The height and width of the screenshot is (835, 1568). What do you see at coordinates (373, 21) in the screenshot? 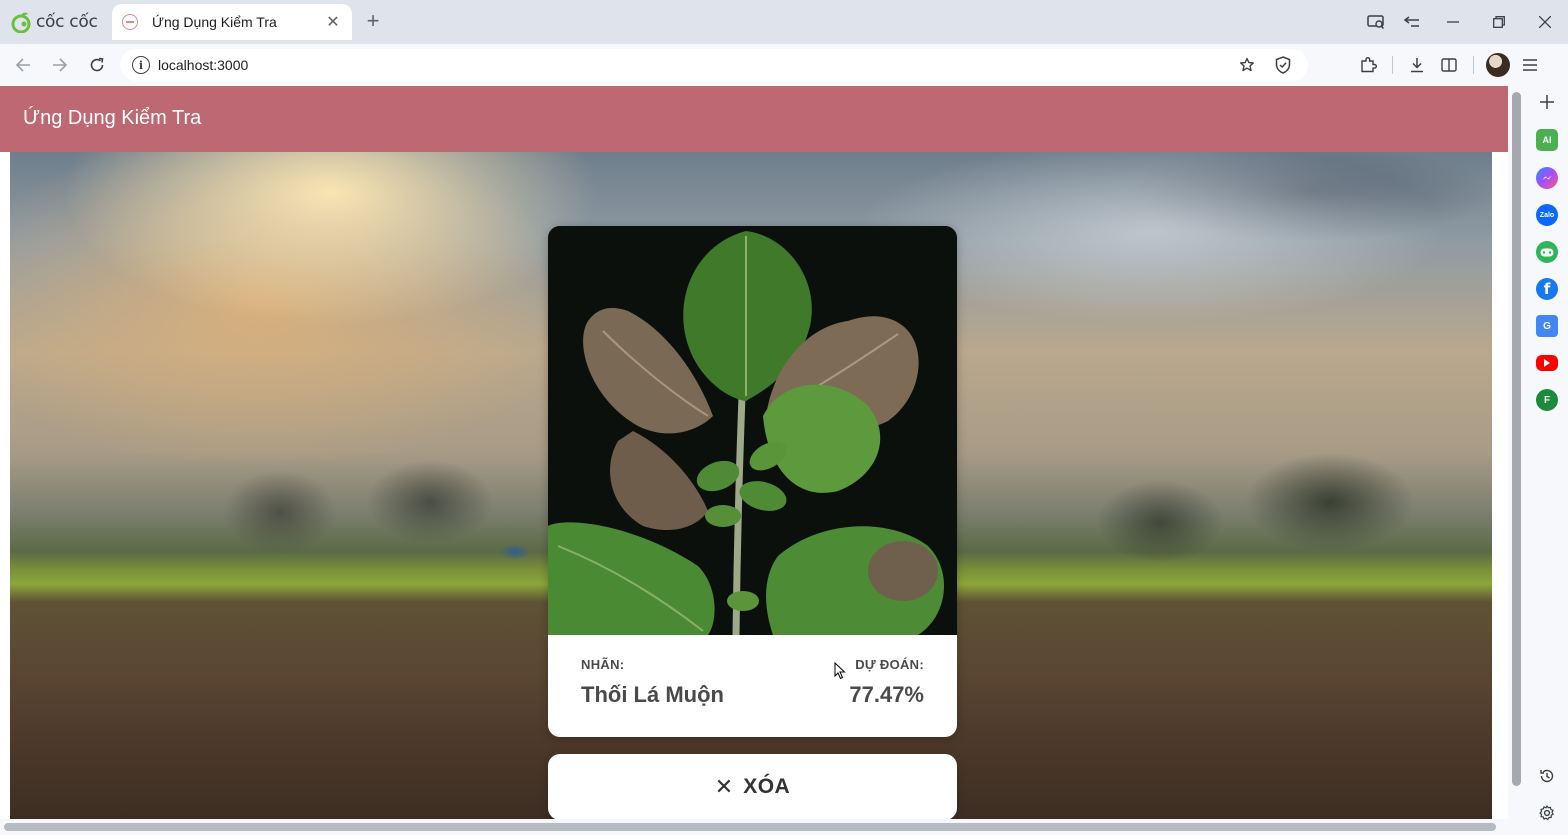
I see `new-tab-button: +` at bounding box center [373, 21].